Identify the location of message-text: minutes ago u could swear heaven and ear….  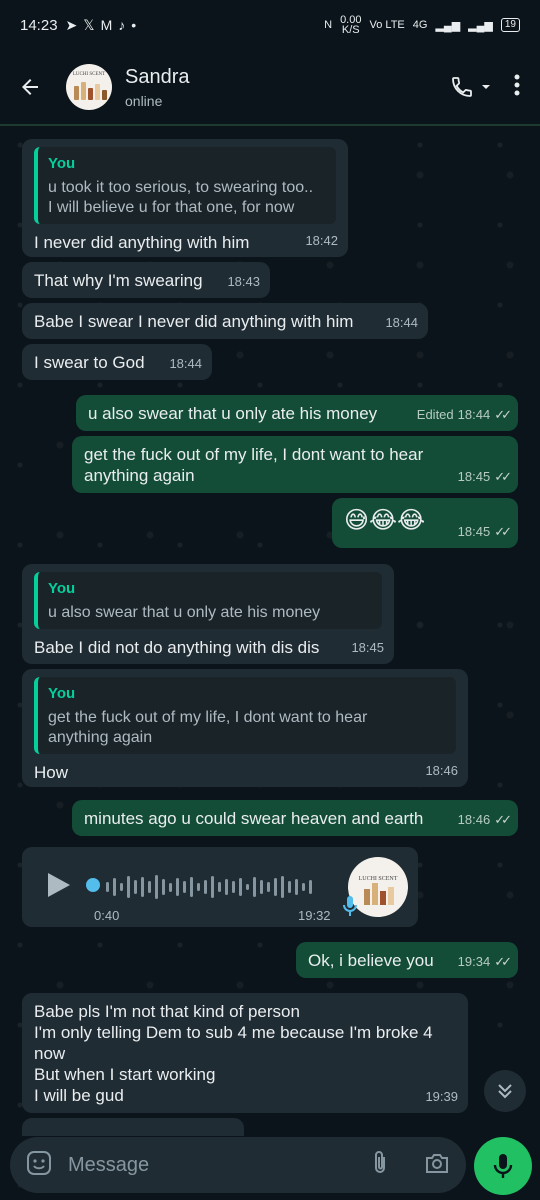
(254, 818).